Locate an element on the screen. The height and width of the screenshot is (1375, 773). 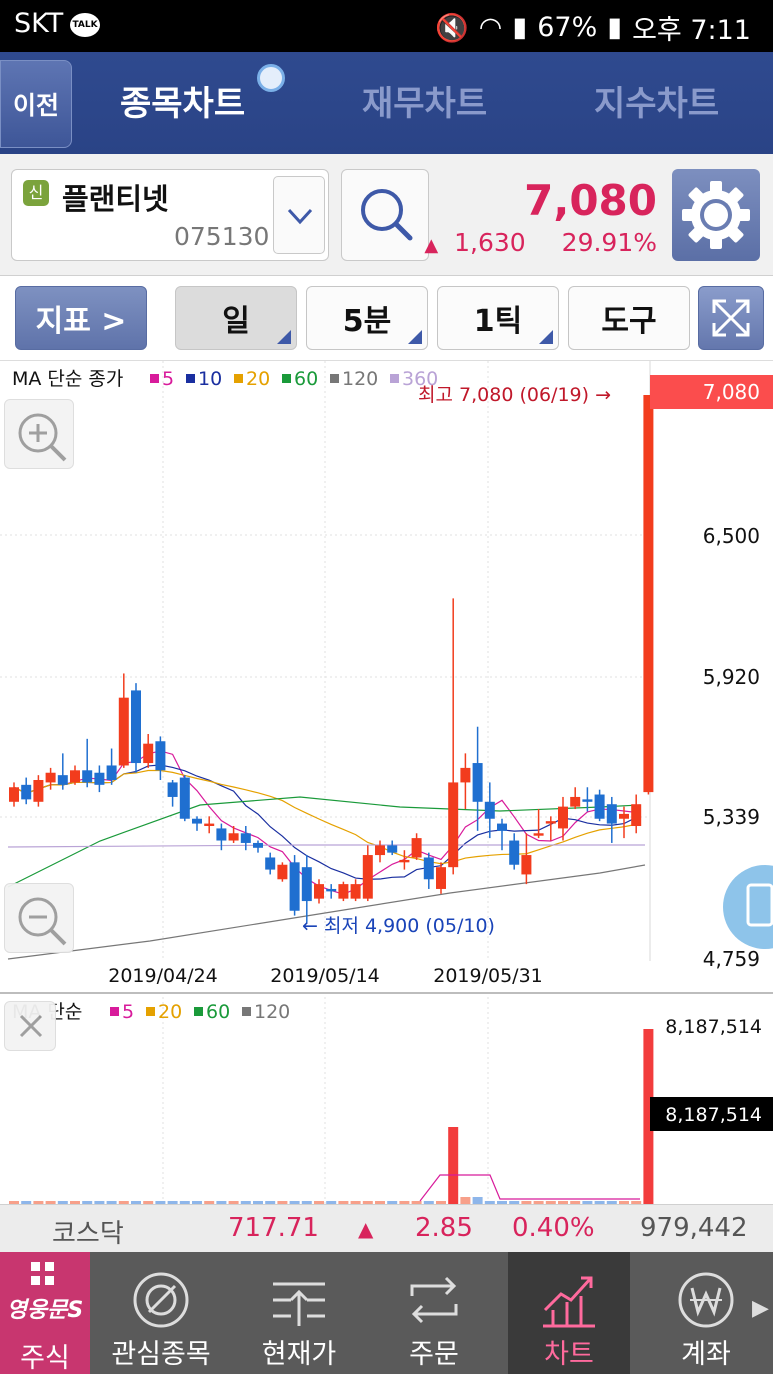
y-tick-label: 4,759 is located at coordinates (731, 959).